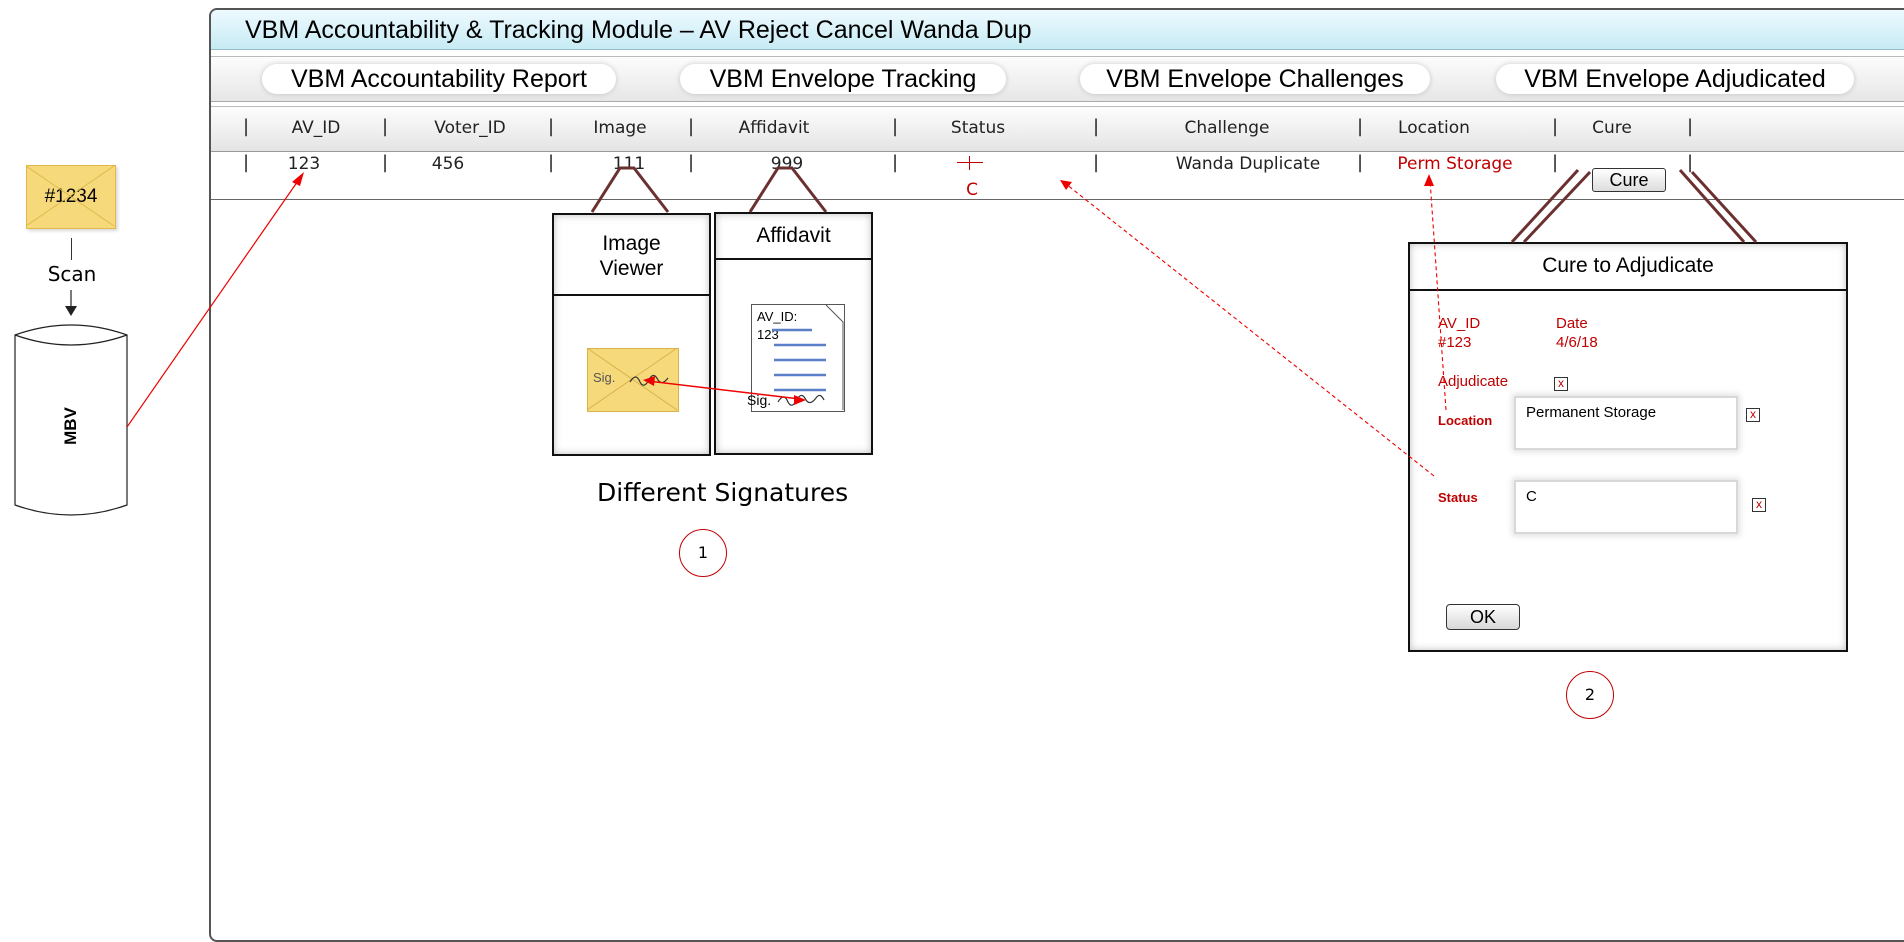 This screenshot has width=1904, height=942. Describe the element at coordinates (834, 357) in the screenshot. I see `affidavit-doc-fold` at that location.